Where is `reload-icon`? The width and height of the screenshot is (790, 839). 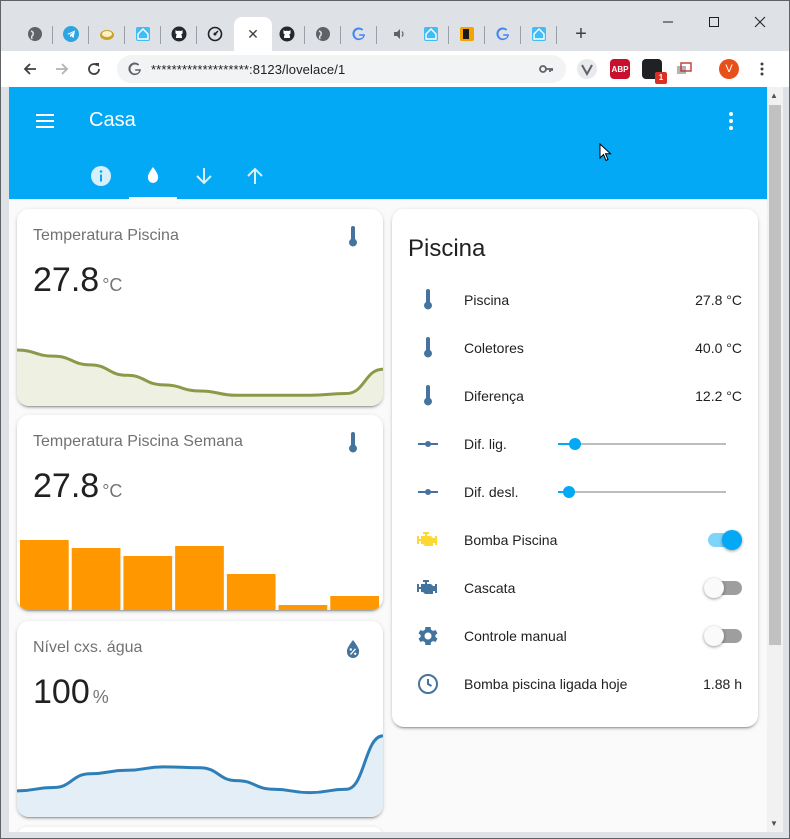
reload-icon is located at coordinates (94, 69).